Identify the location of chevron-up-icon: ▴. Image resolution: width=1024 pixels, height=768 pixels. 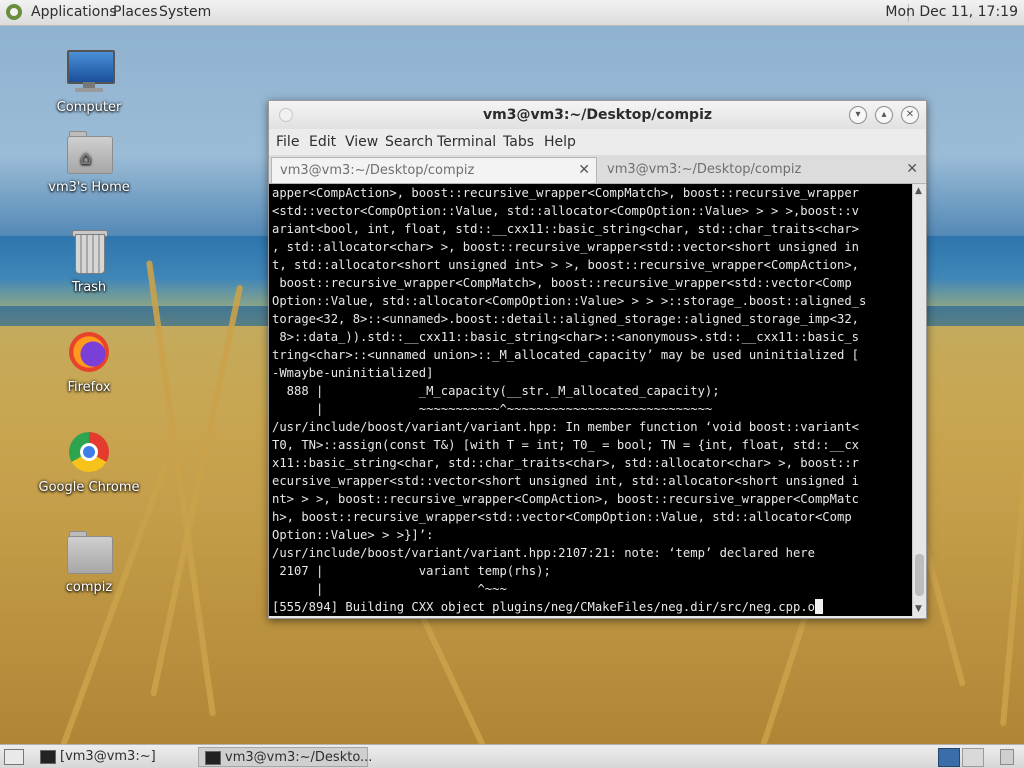
(884, 114).